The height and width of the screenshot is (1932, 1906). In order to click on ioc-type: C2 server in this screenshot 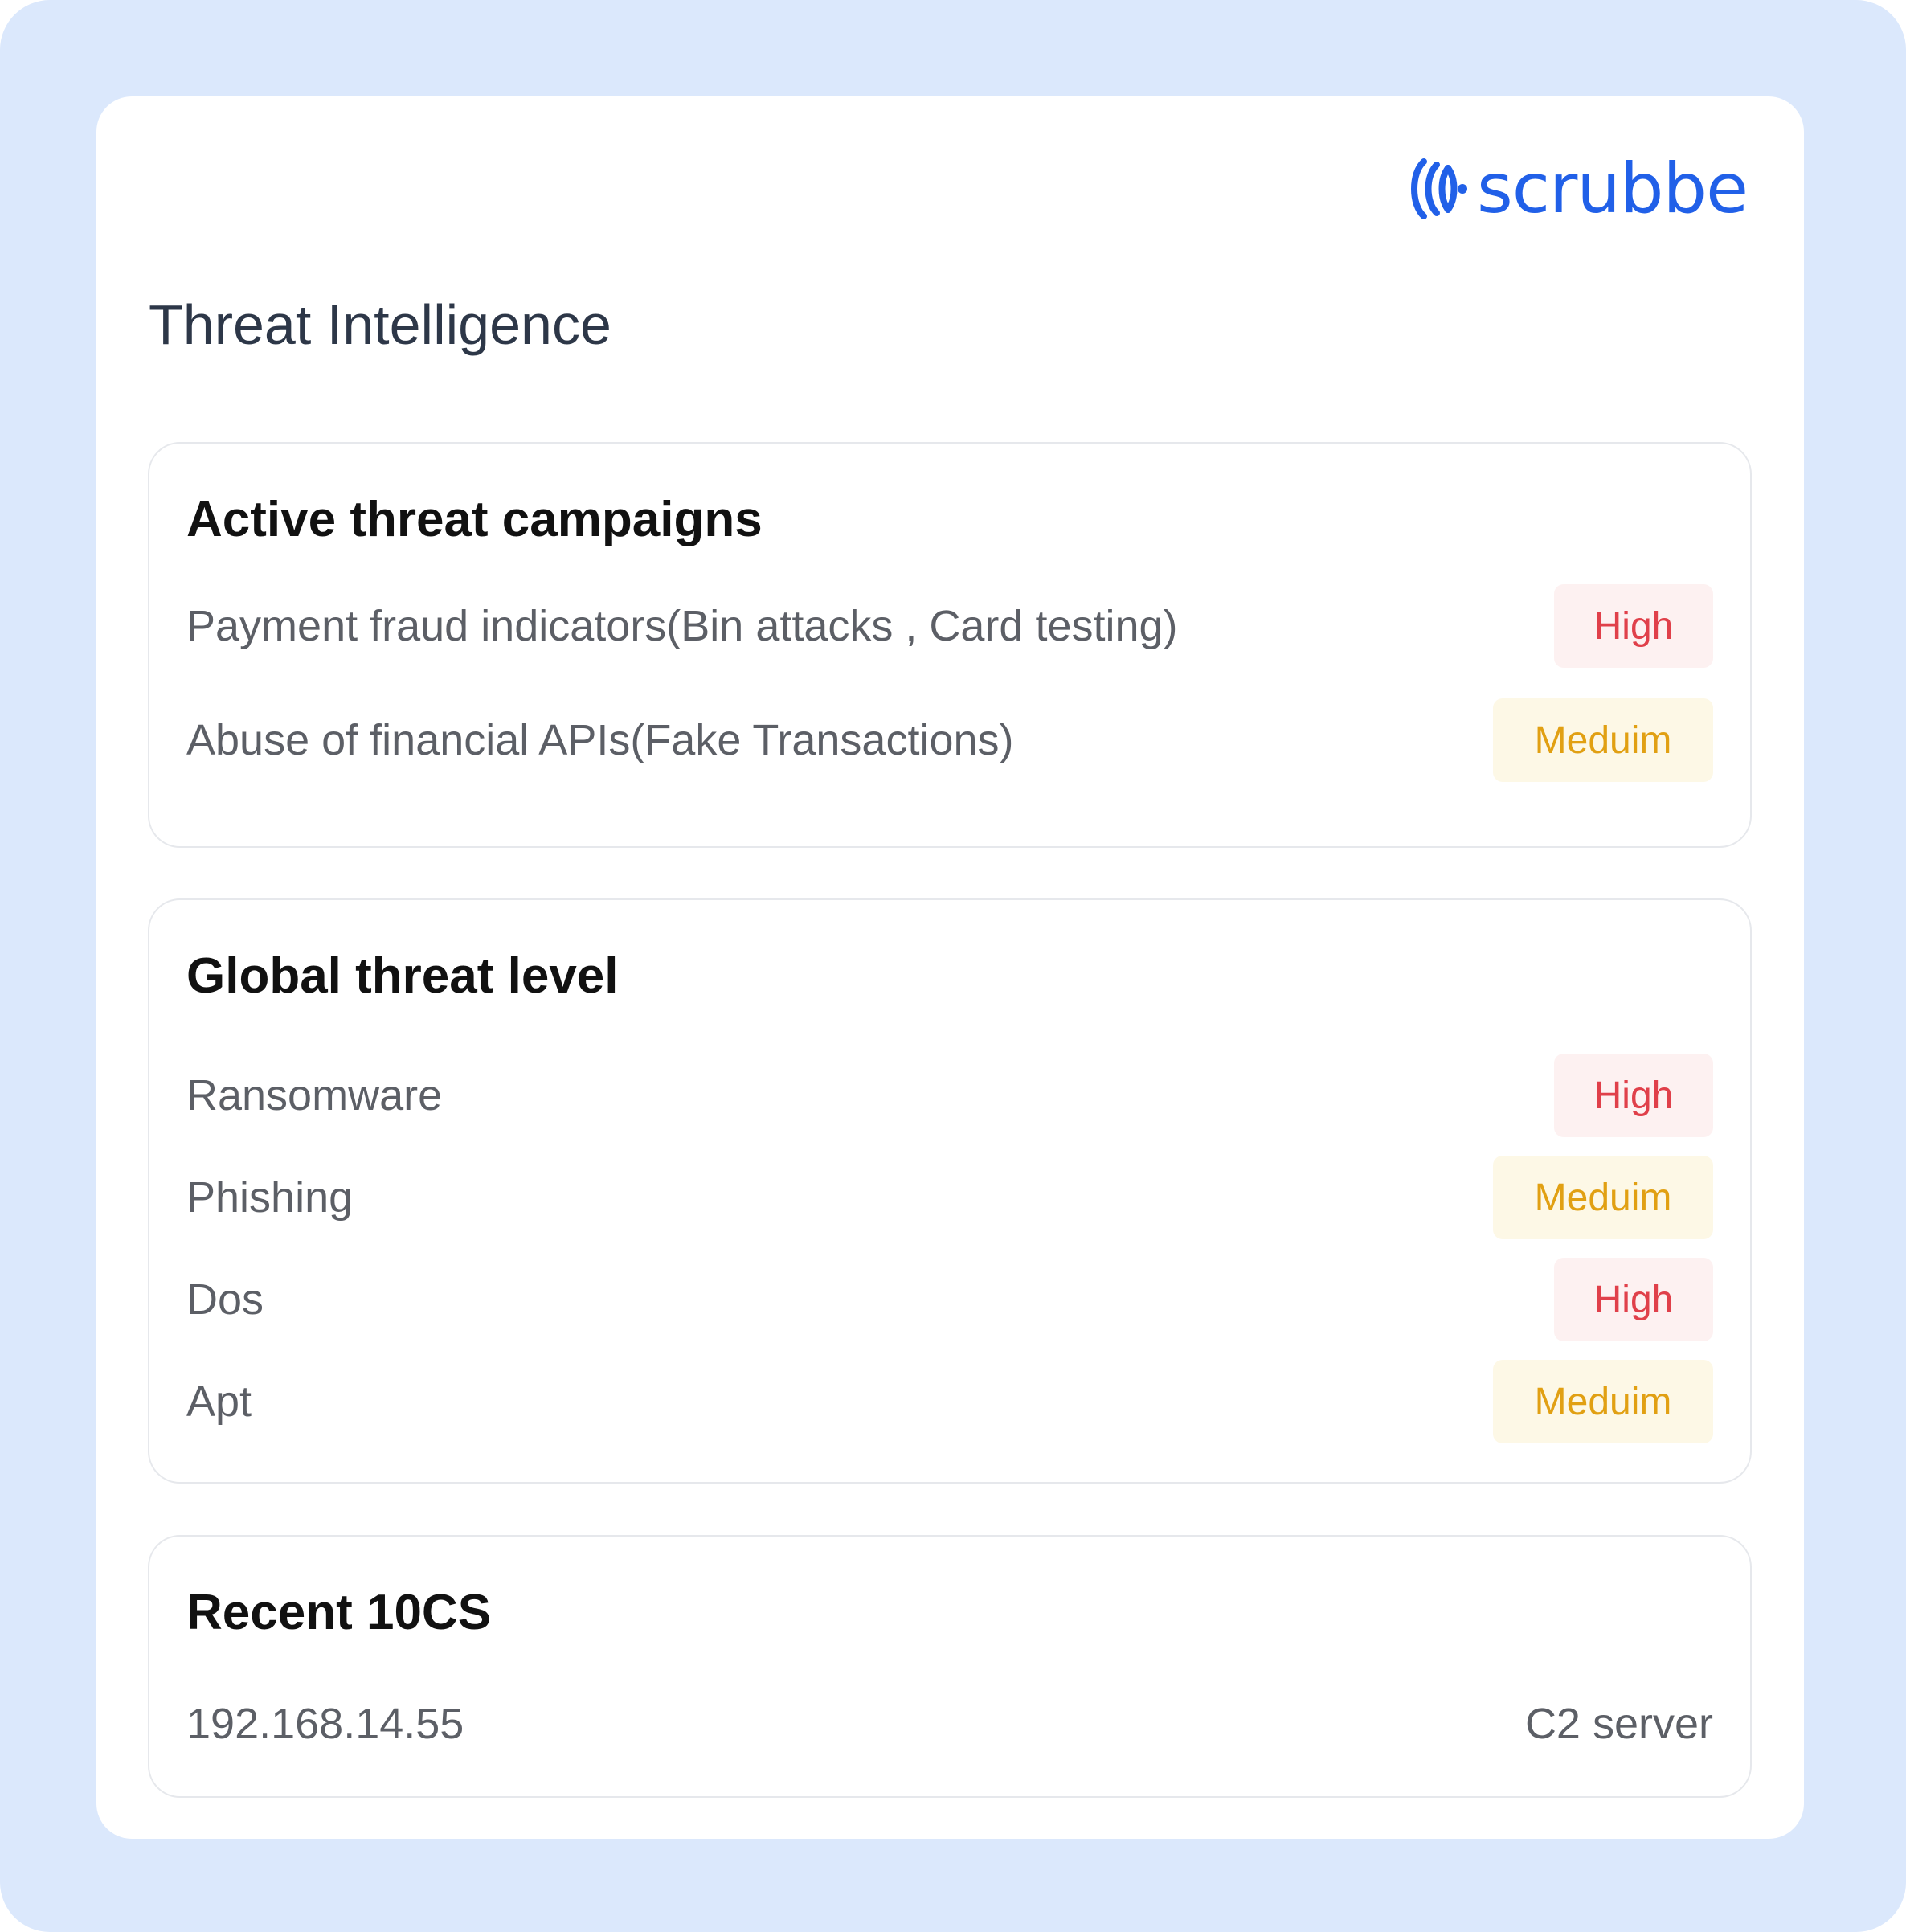, I will do `click(1618, 1724)`.